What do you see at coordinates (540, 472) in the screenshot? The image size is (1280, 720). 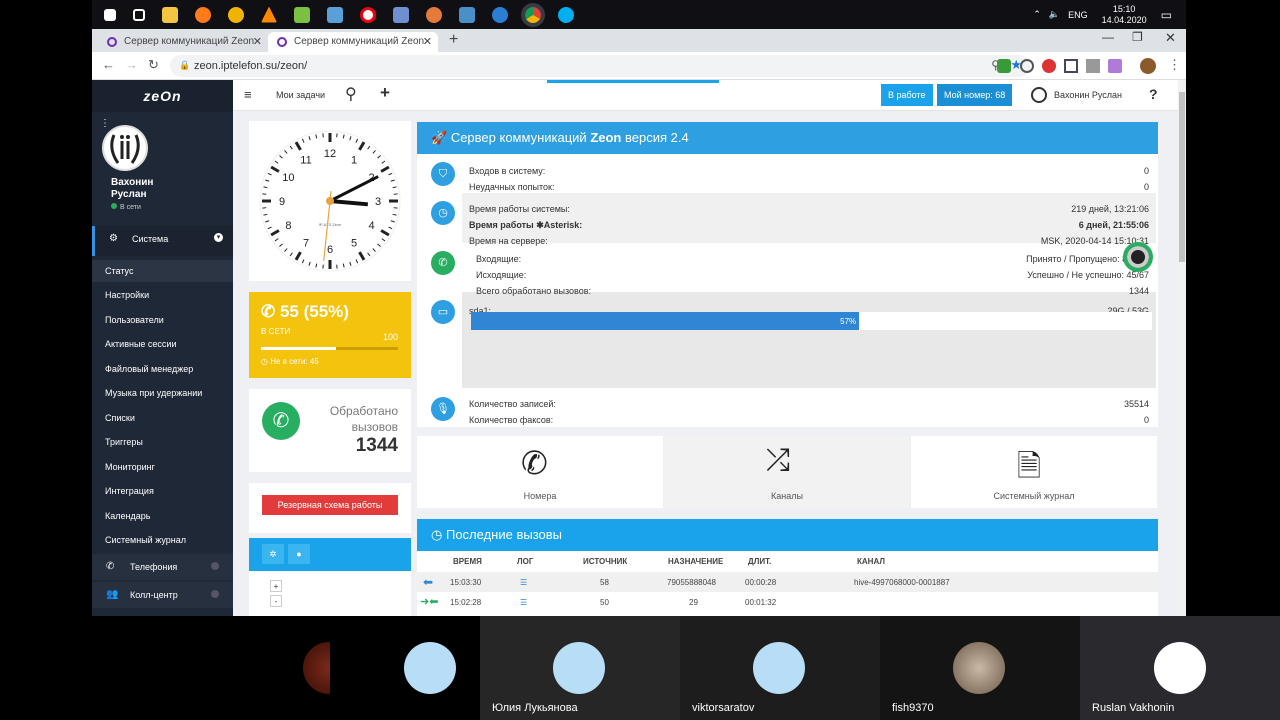 I see `card-numbers: ✆ Номера` at bounding box center [540, 472].